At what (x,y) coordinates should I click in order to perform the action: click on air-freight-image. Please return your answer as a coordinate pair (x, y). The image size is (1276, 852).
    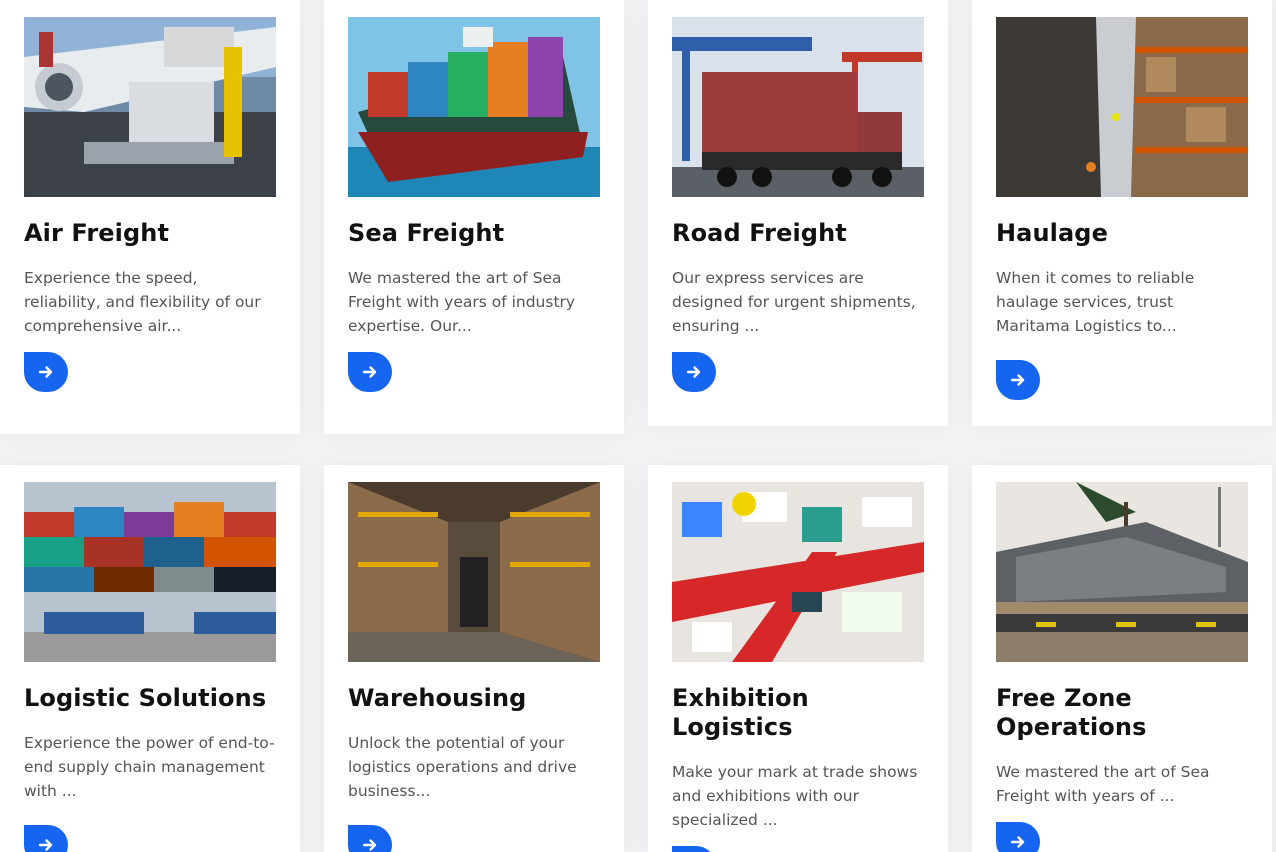
    Looking at the image, I should click on (150, 107).